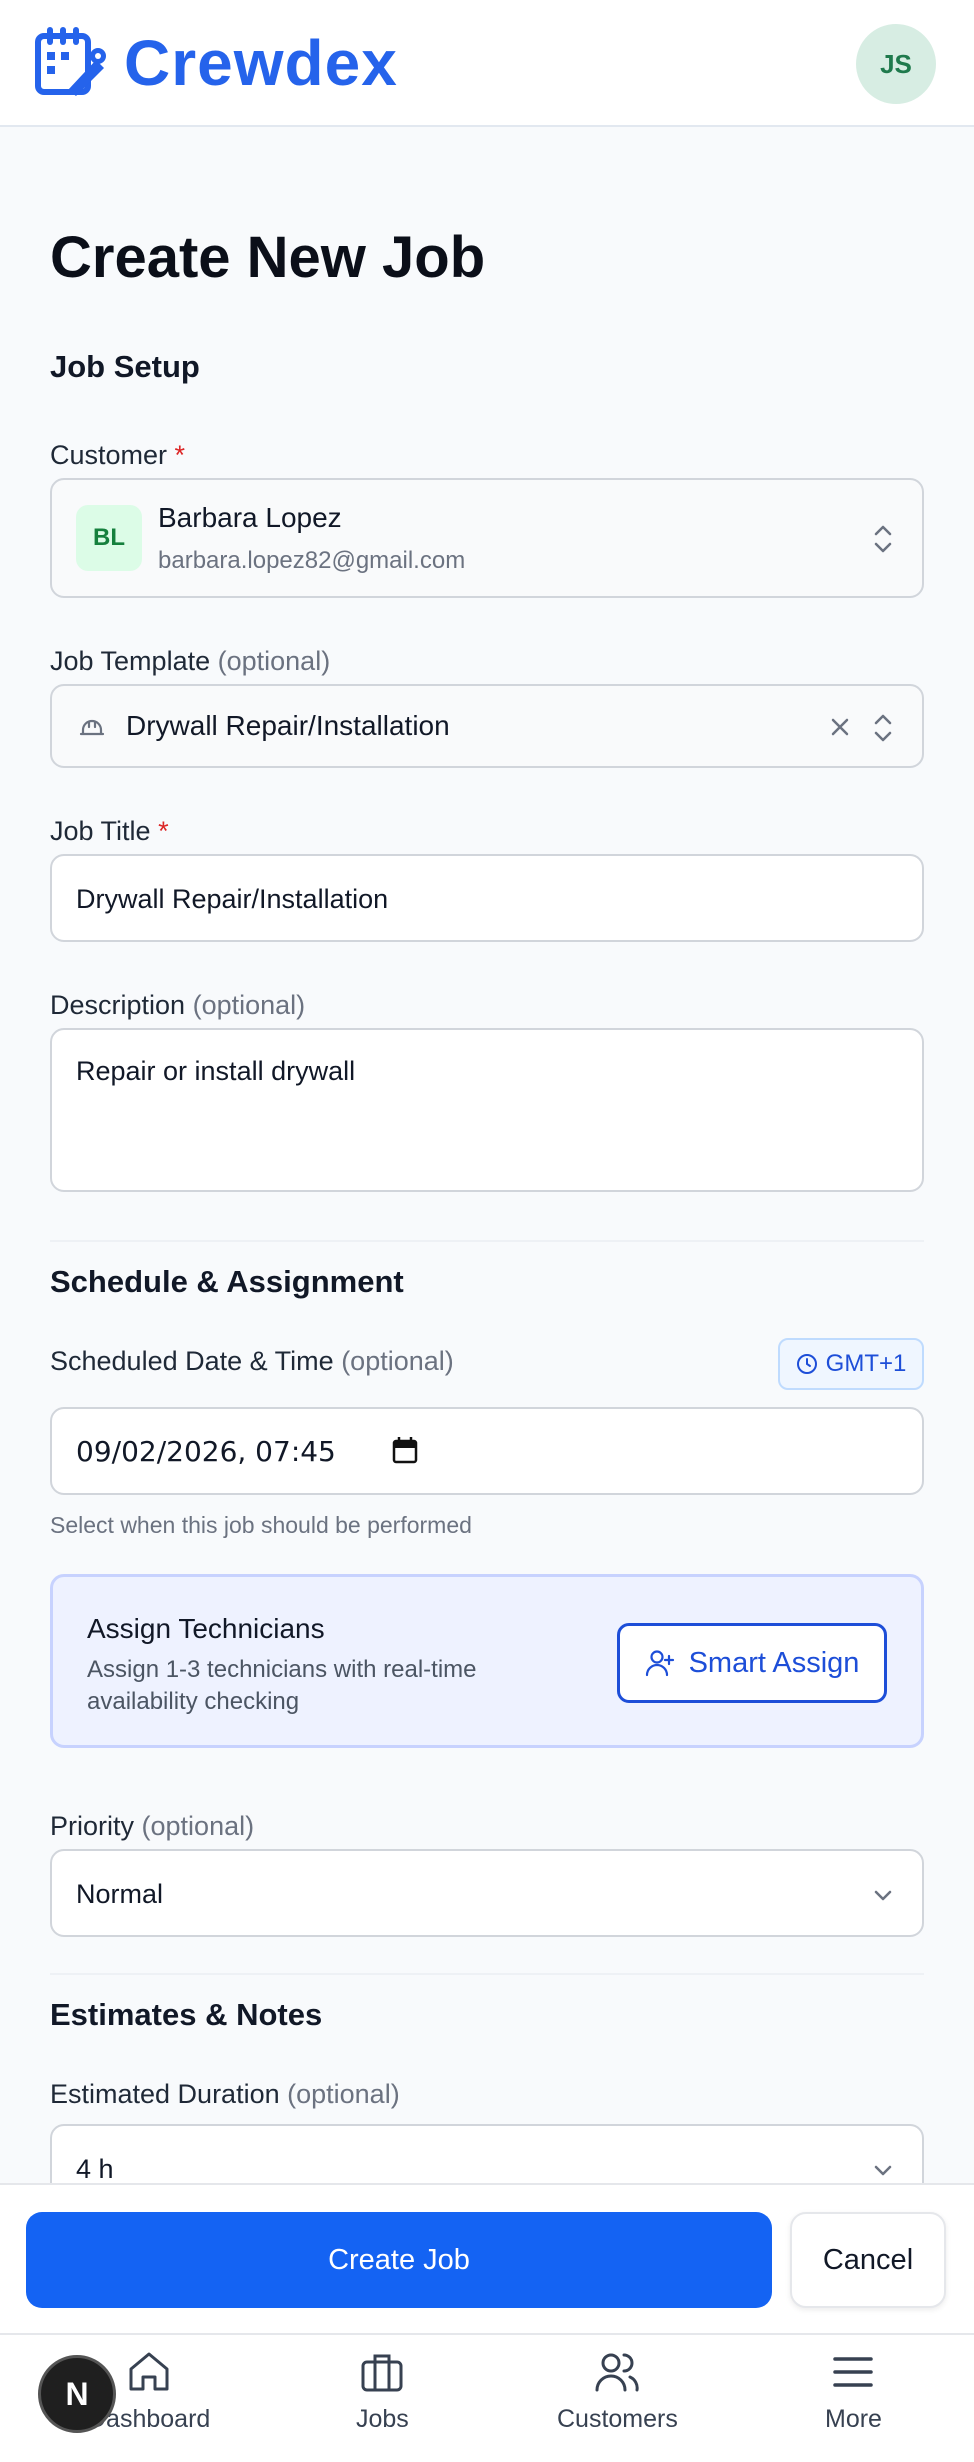  I want to click on timezone-text: GMT+1, so click(866, 1363).